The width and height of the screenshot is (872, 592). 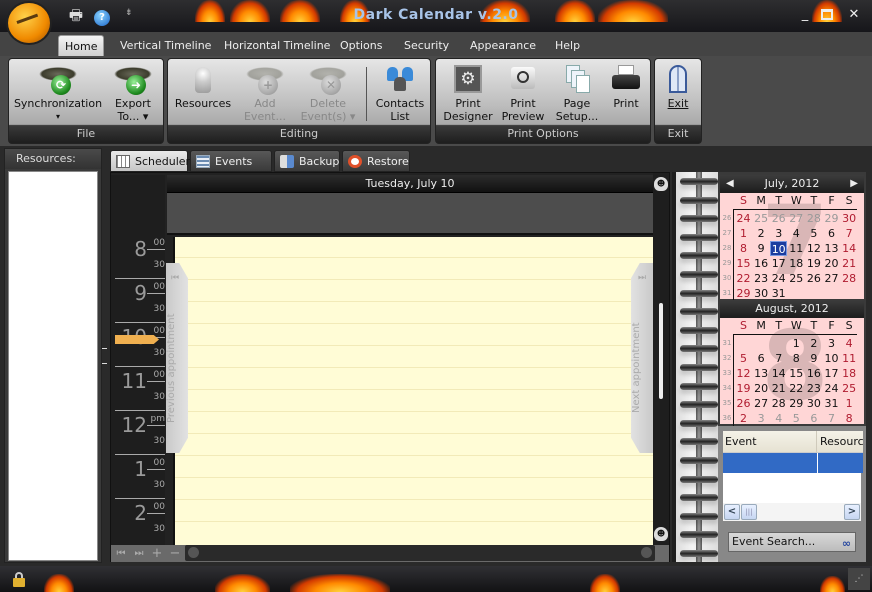 What do you see at coordinates (410, 214) in the screenshot?
I see `all-day-area` at bounding box center [410, 214].